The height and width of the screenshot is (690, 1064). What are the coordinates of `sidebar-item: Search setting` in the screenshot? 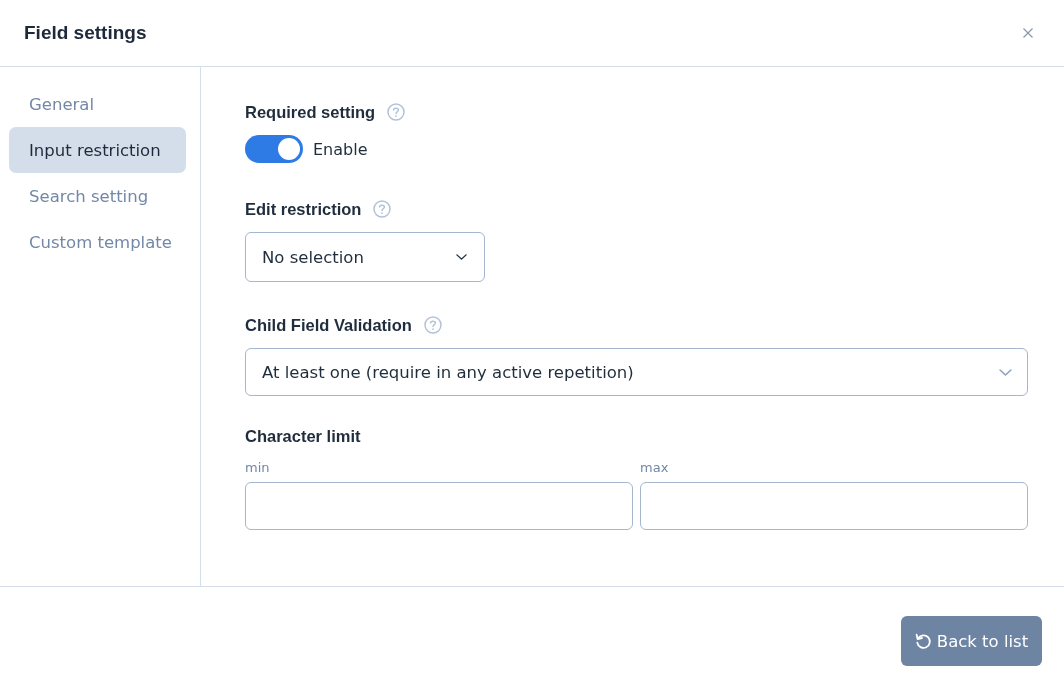 It's located at (97, 196).